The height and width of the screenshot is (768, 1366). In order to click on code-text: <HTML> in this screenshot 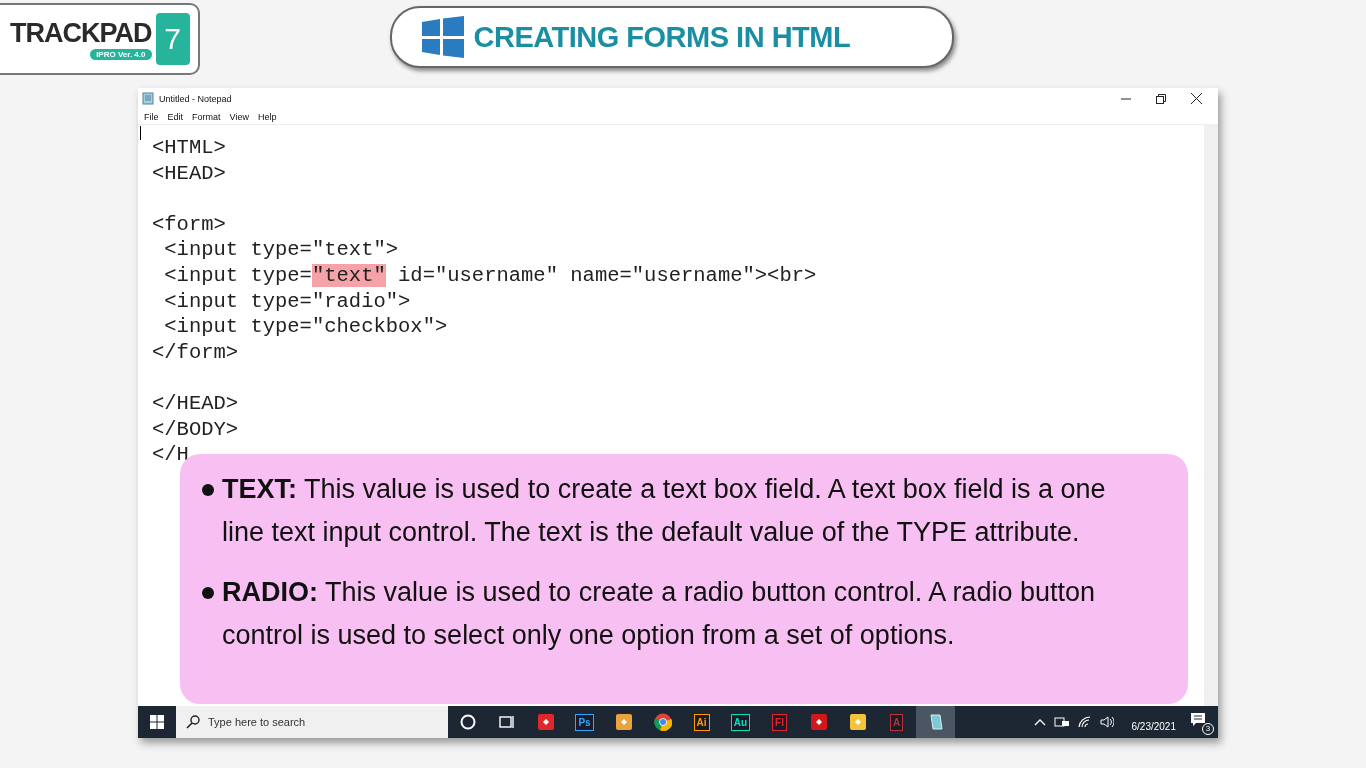, I will do `click(189, 147)`.